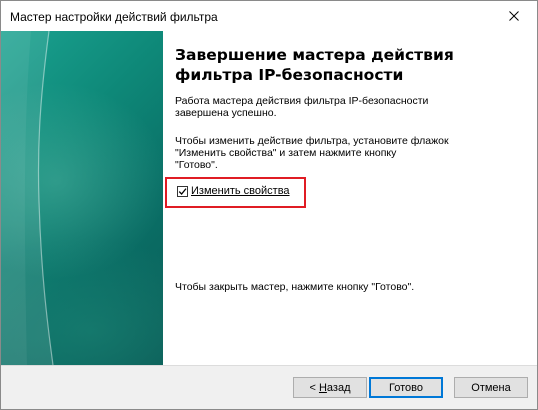 This screenshot has width=538, height=410. I want to click on title-bar: Мастер настройки действий фильтра, so click(269, 16).